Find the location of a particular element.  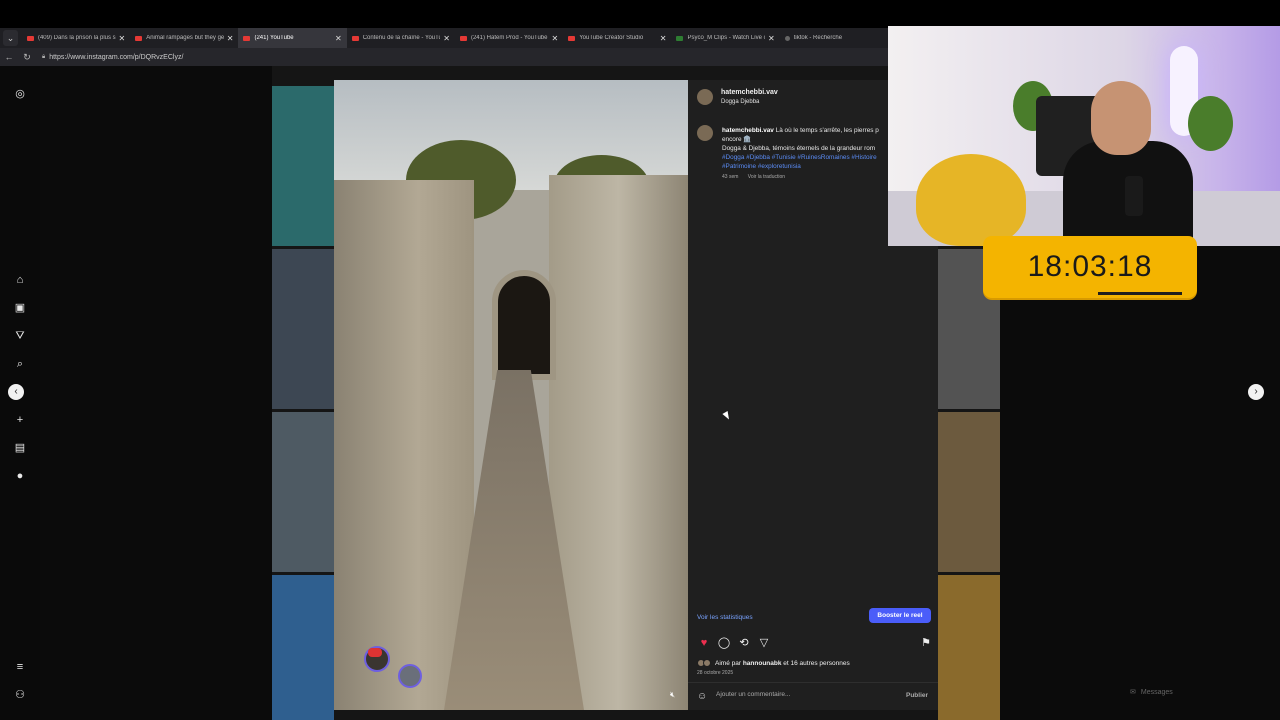

messages-icon: ✉ is located at coordinates (1133, 692).